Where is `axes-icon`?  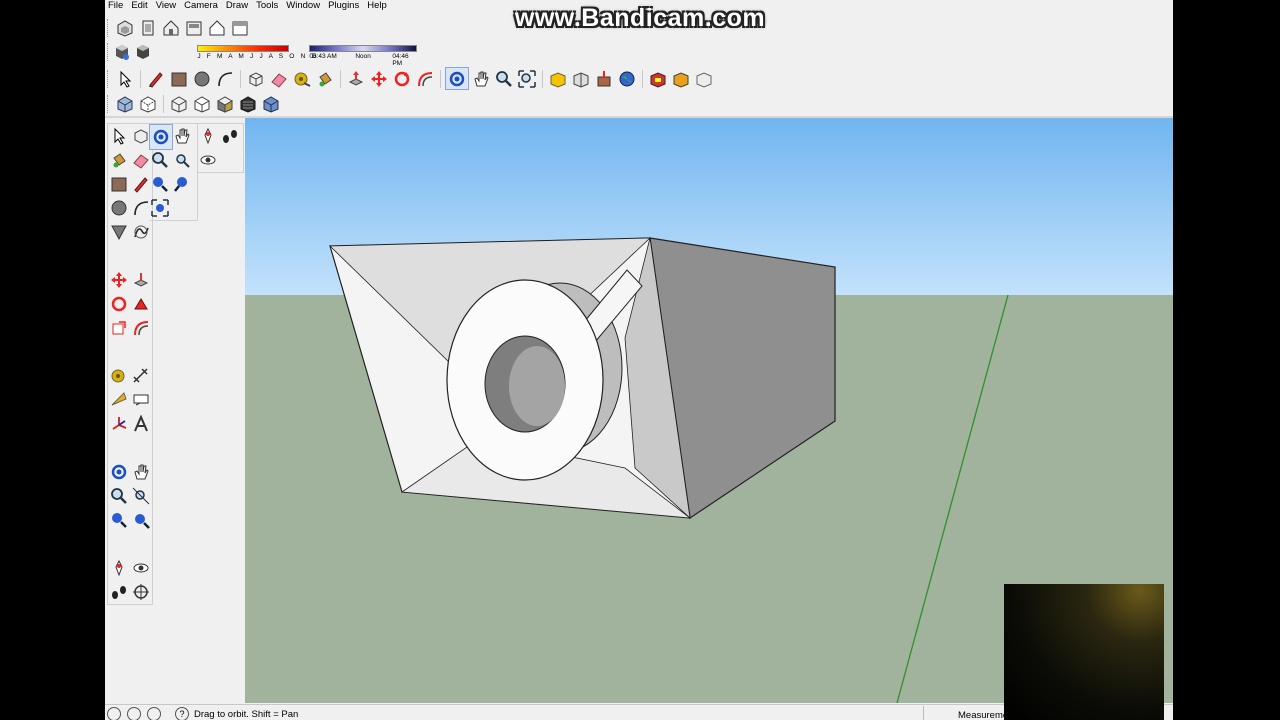
axes-icon is located at coordinates (119, 424).